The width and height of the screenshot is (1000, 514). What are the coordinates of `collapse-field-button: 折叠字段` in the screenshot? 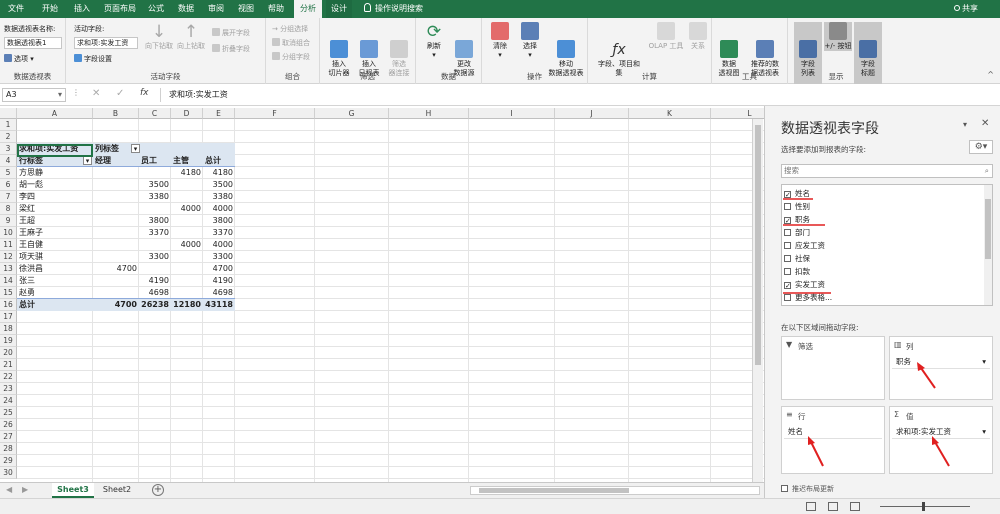 It's located at (231, 49).